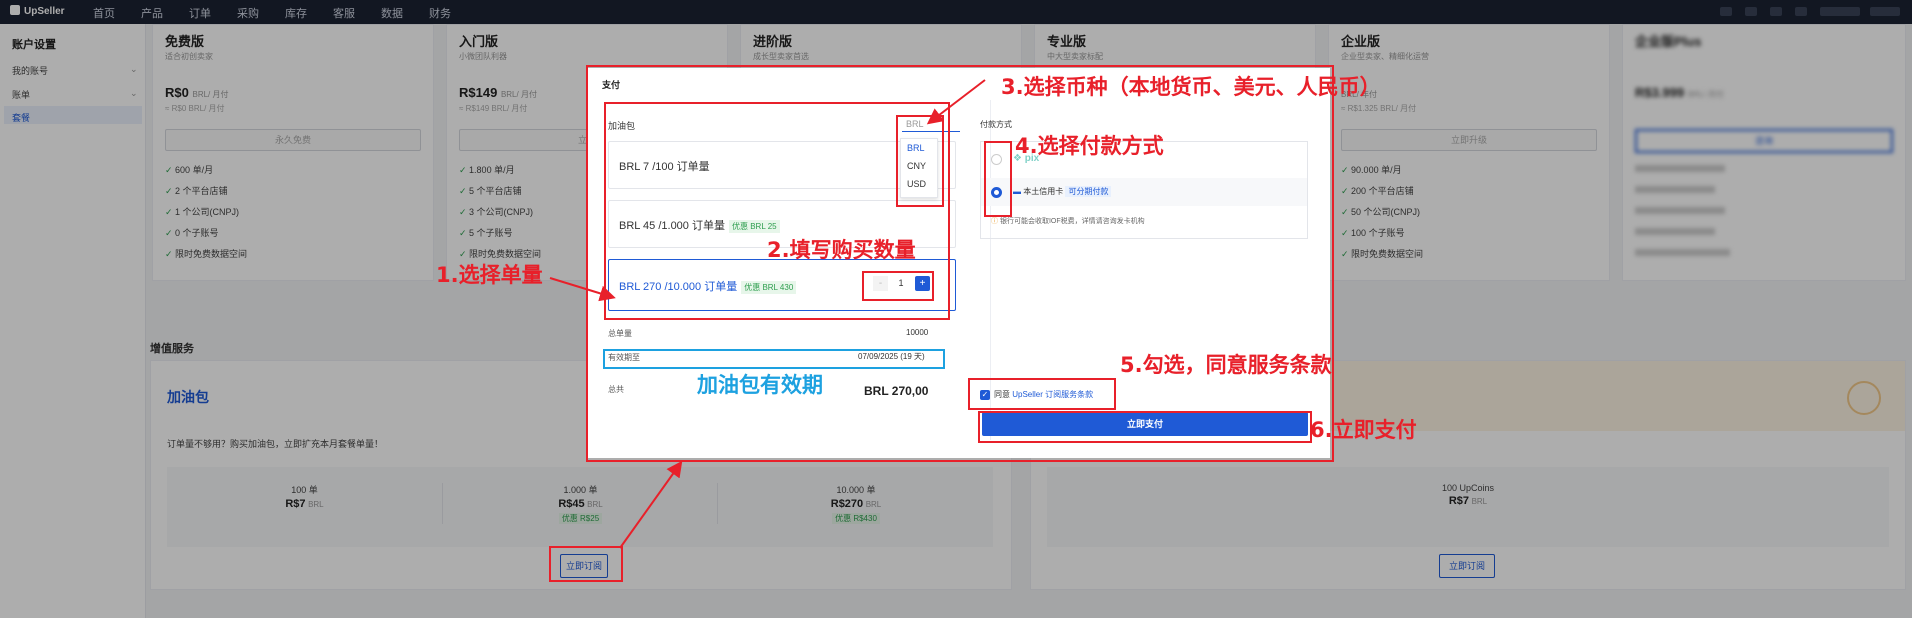  Describe the element at coordinates (582, 289) in the screenshot. I see `arrow-step1` at that location.